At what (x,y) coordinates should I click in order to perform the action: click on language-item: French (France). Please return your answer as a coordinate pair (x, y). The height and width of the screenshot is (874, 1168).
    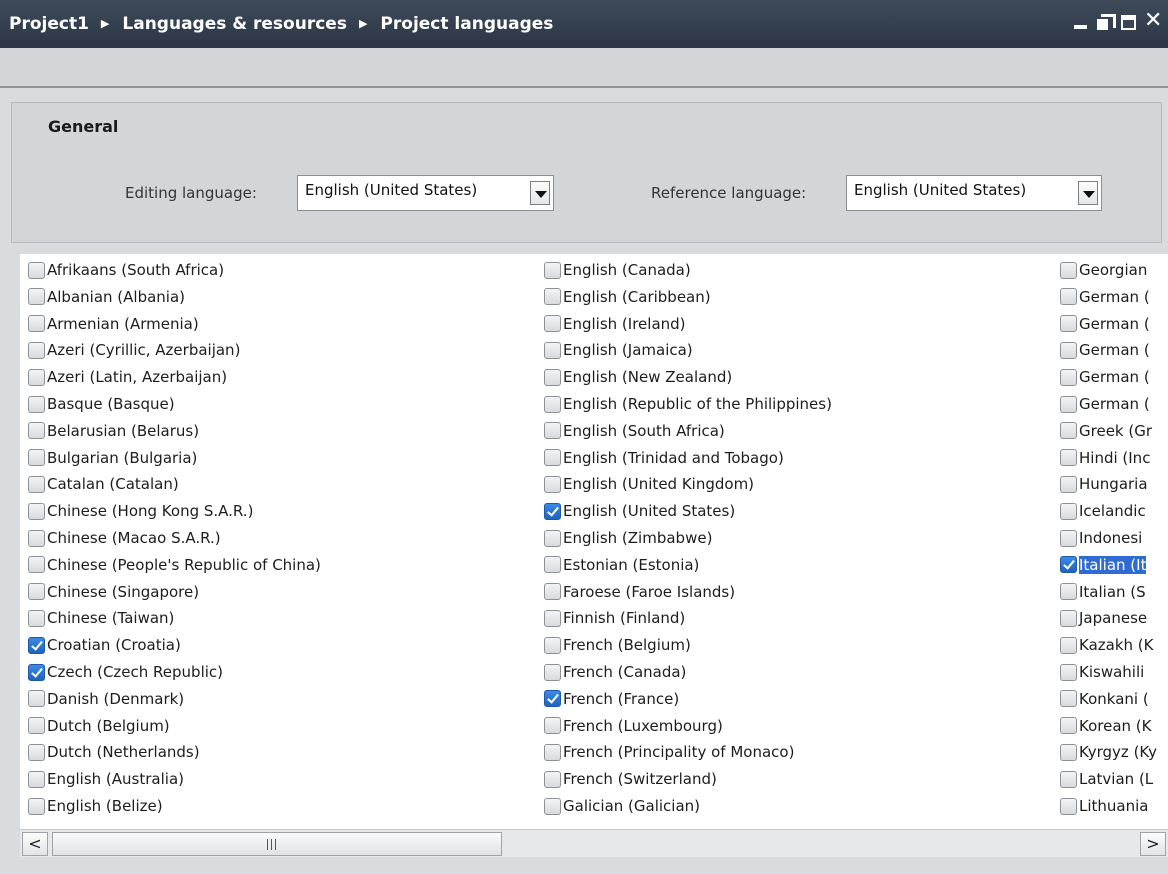
    Looking at the image, I should click on (611, 699).